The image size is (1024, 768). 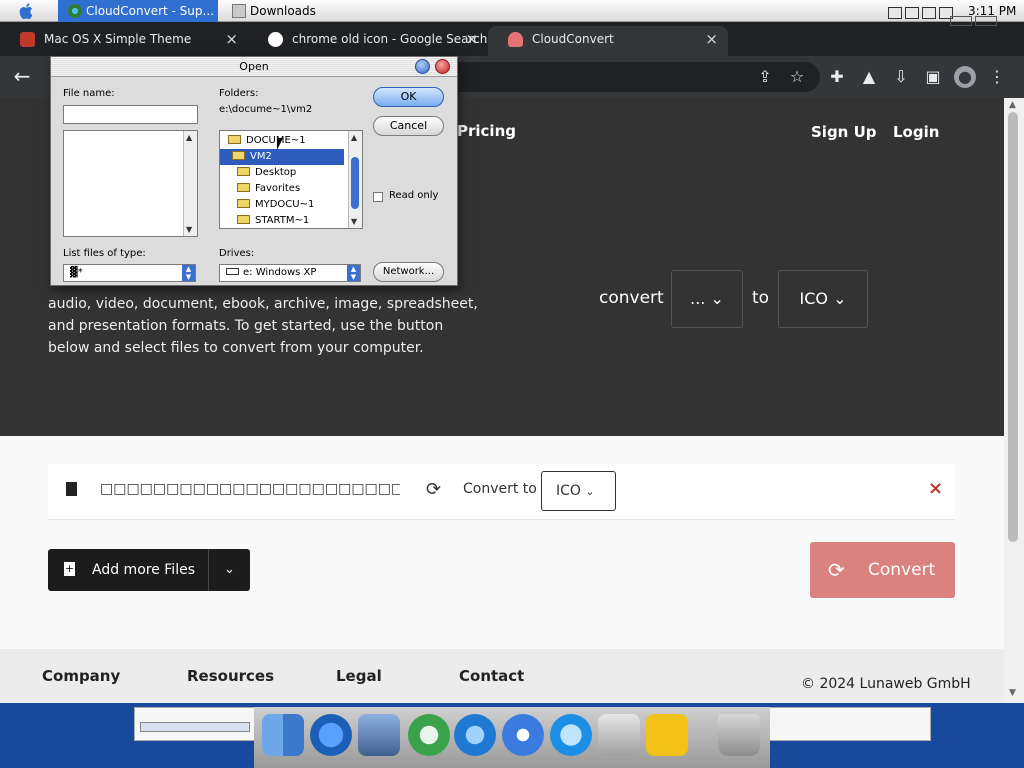 I want to click on page-scrollbar: ▲ ▼, so click(x=1014, y=400).